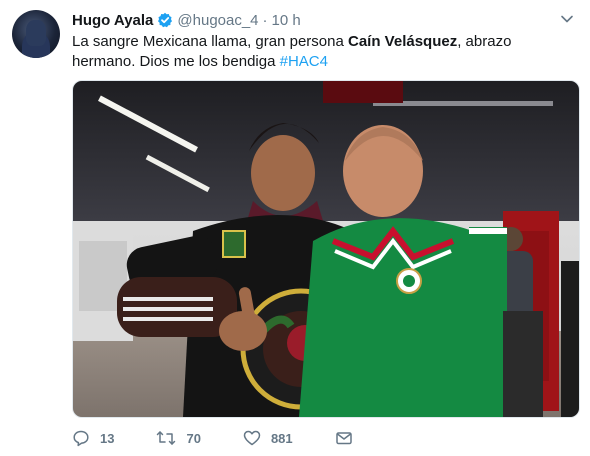  Describe the element at coordinates (281, 438) in the screenshot. I see `like-count: 881` at that location.